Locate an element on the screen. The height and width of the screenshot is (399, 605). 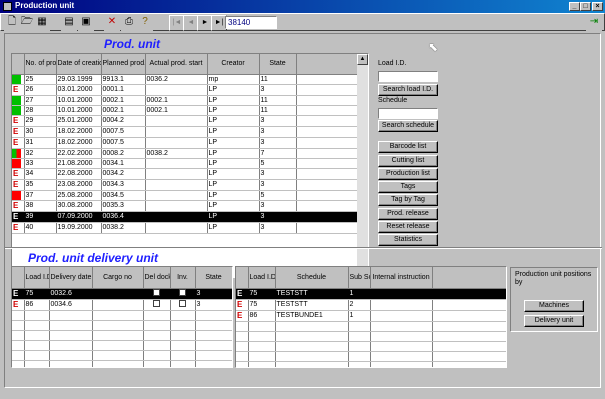
tag-by-tag-button: Tag by Tag is located at coordinates (408, 200).